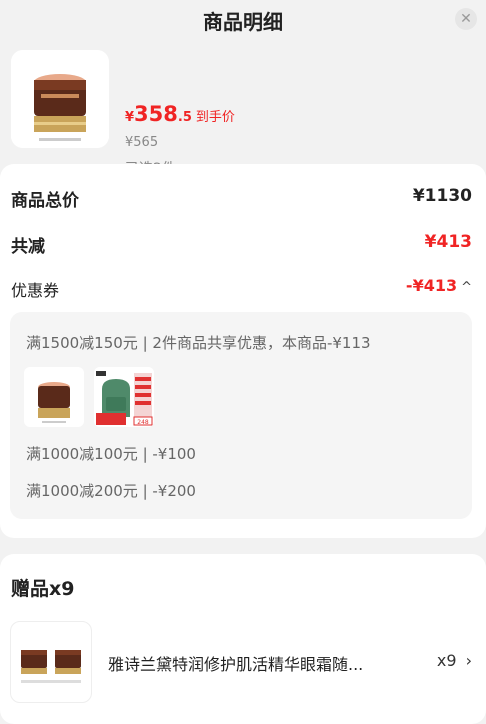 The width and height of the screenshot is (486, 724). I want to click on coupon-toggle: -¥413 ^, so click(439, 285).